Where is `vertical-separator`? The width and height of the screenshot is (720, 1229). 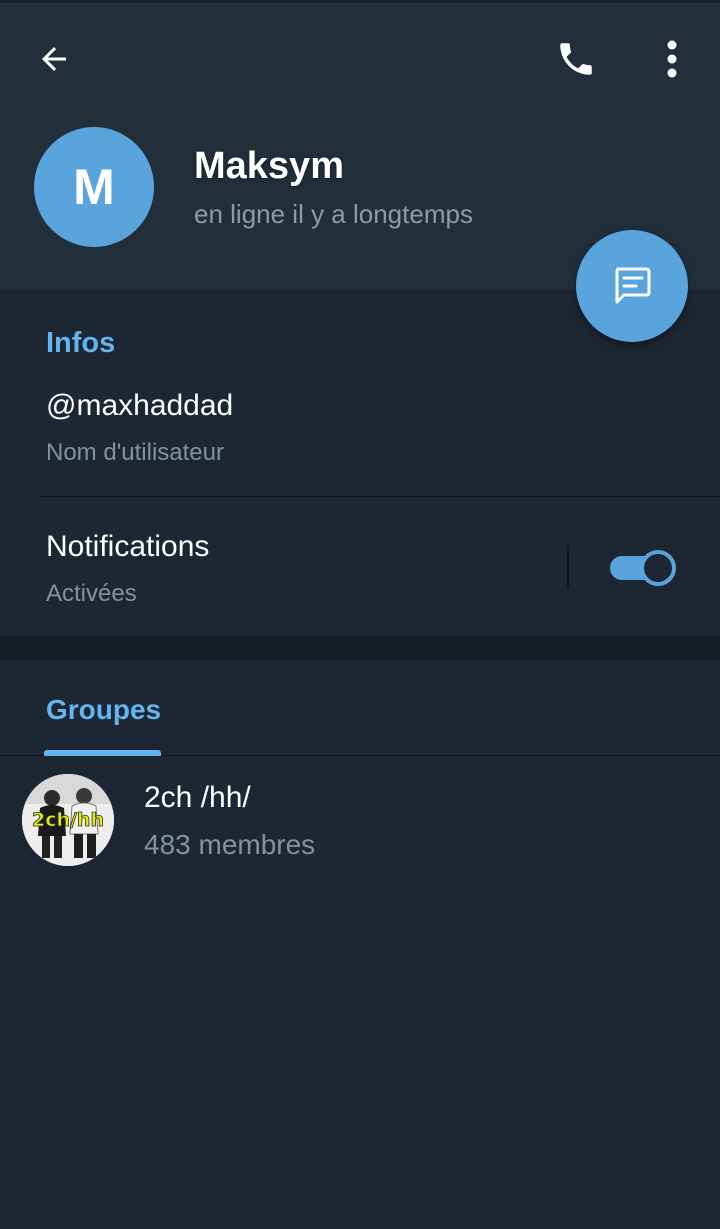 vertical-separator is located at coordinates (568, 567).